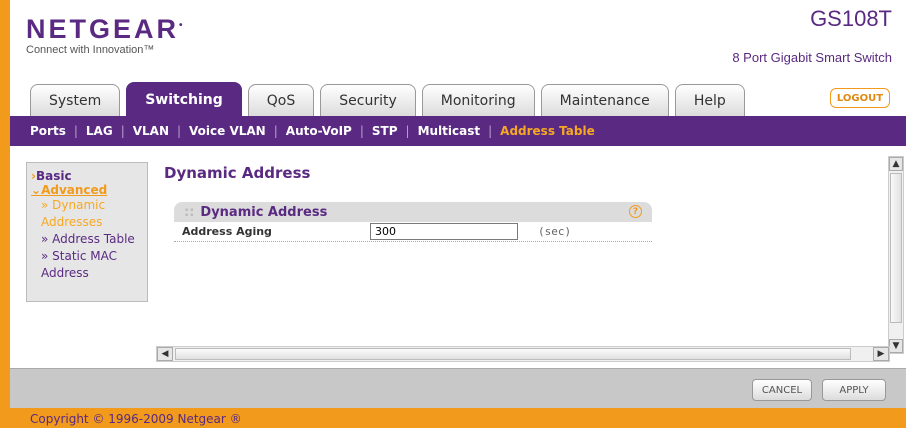 This screenshot has height=428, width=906. What do you see at coordinates (881, 354) in the screenshot?
I see `scroll-right-icon: ▶` at bounding box center [881, 354].